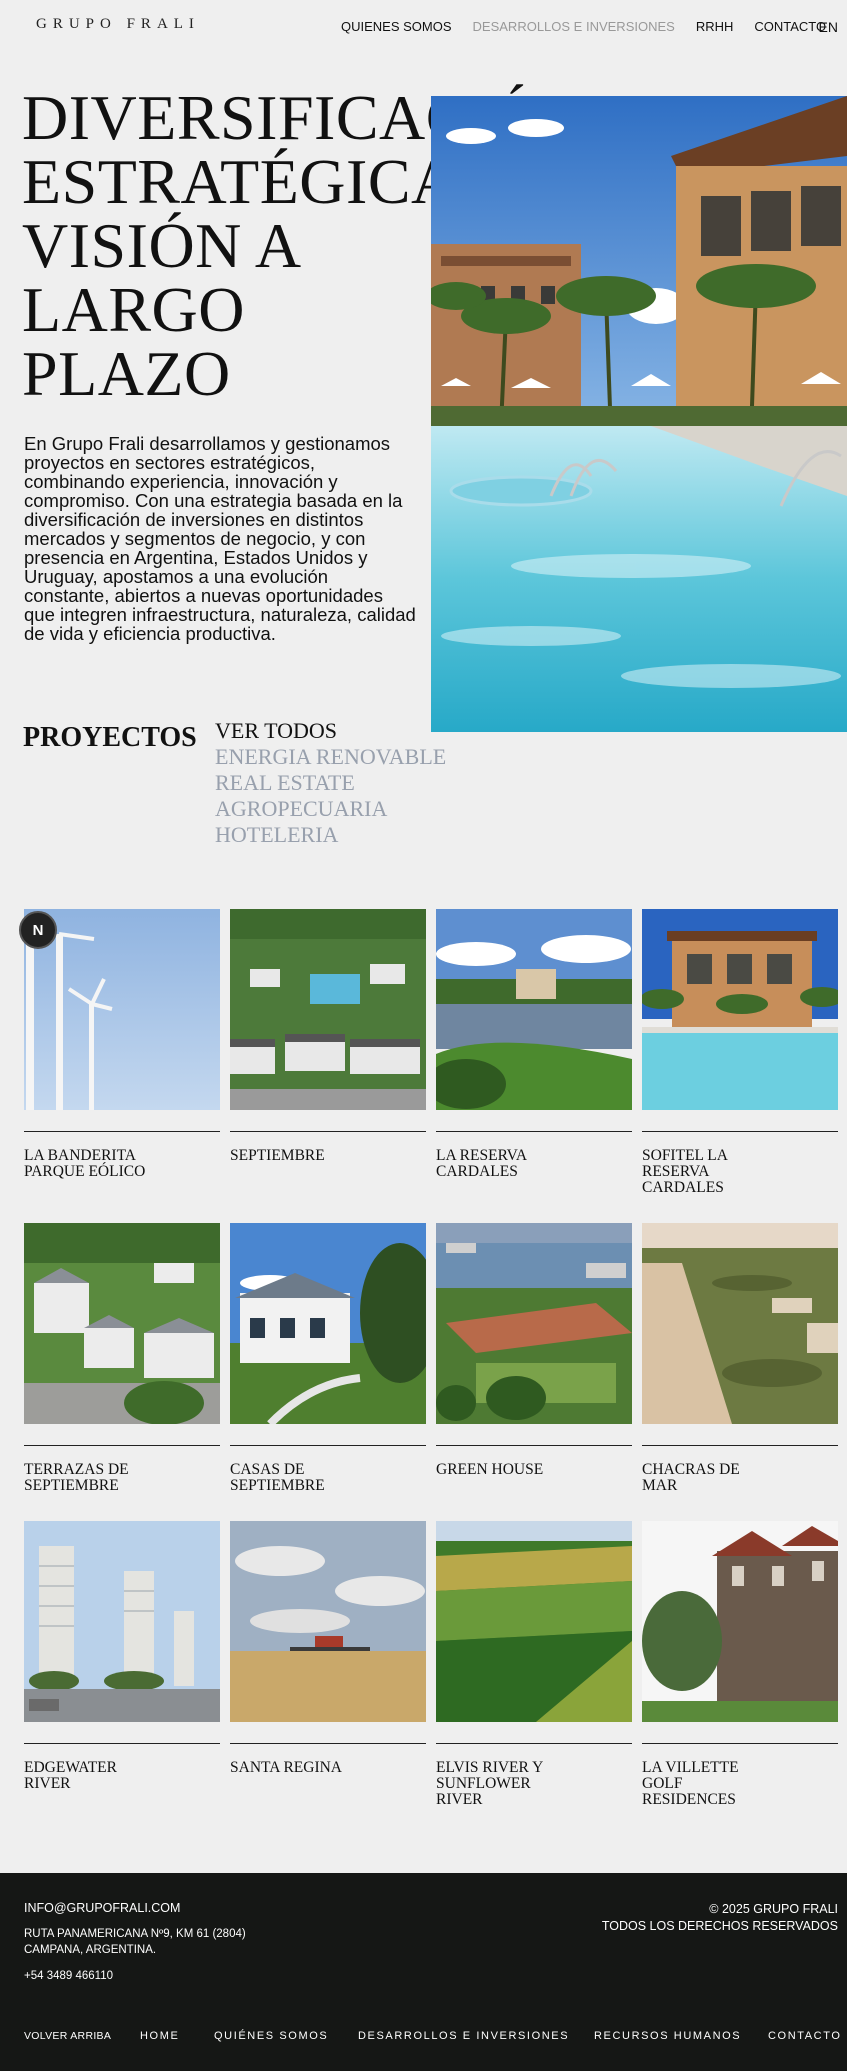 The image size is (847, 2071). I want to click on filter-energia-renovable: ENERGIA RENOVABLE, so click(330, 757).